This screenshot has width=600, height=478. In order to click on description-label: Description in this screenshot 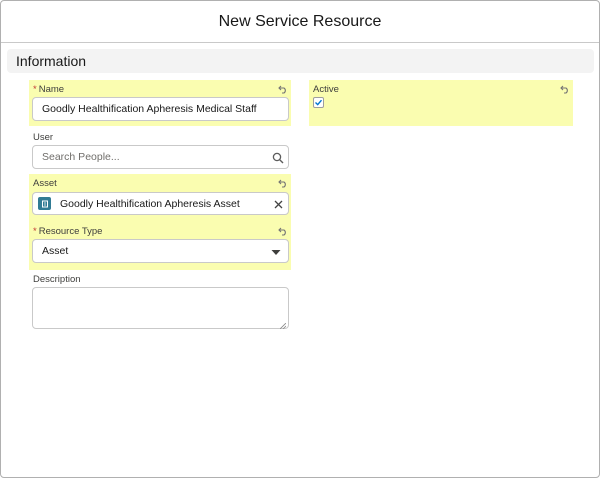, I will do `click(57, 279)`.